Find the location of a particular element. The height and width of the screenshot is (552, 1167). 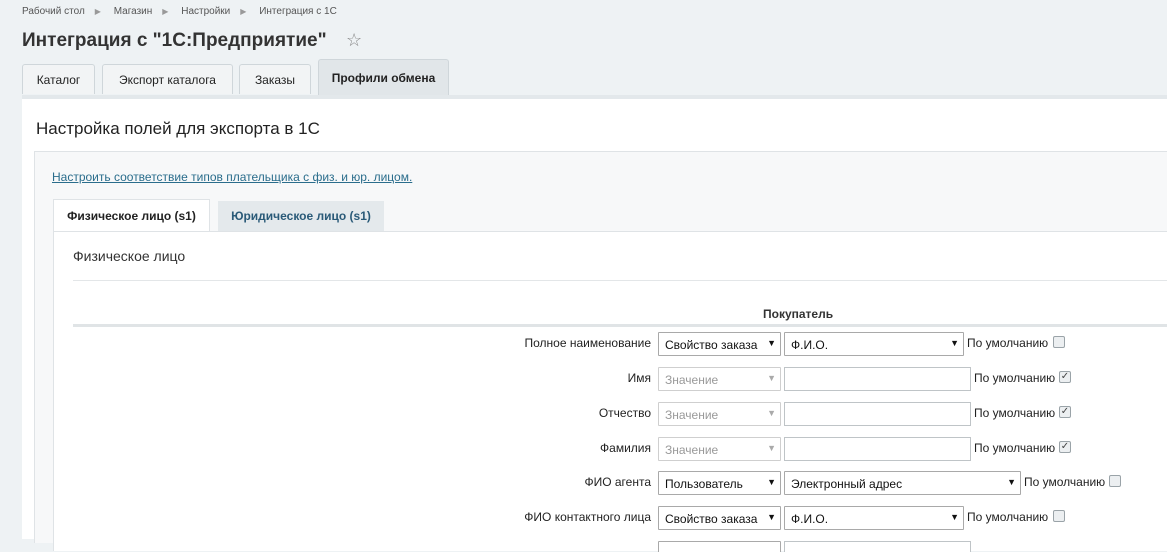

panel-title: Настройка полей для экспорта в 1С is located at coordinates (178, 128).